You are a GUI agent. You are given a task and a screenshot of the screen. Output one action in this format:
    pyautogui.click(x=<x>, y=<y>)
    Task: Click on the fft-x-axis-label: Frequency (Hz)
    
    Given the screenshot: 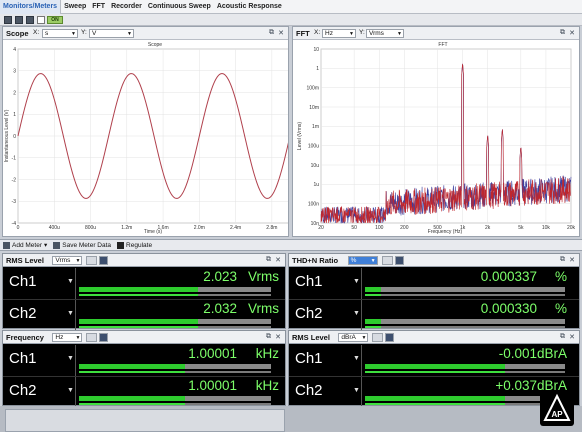 What is the action you would take?
    pyautogui.click(x=445, y=232)
    